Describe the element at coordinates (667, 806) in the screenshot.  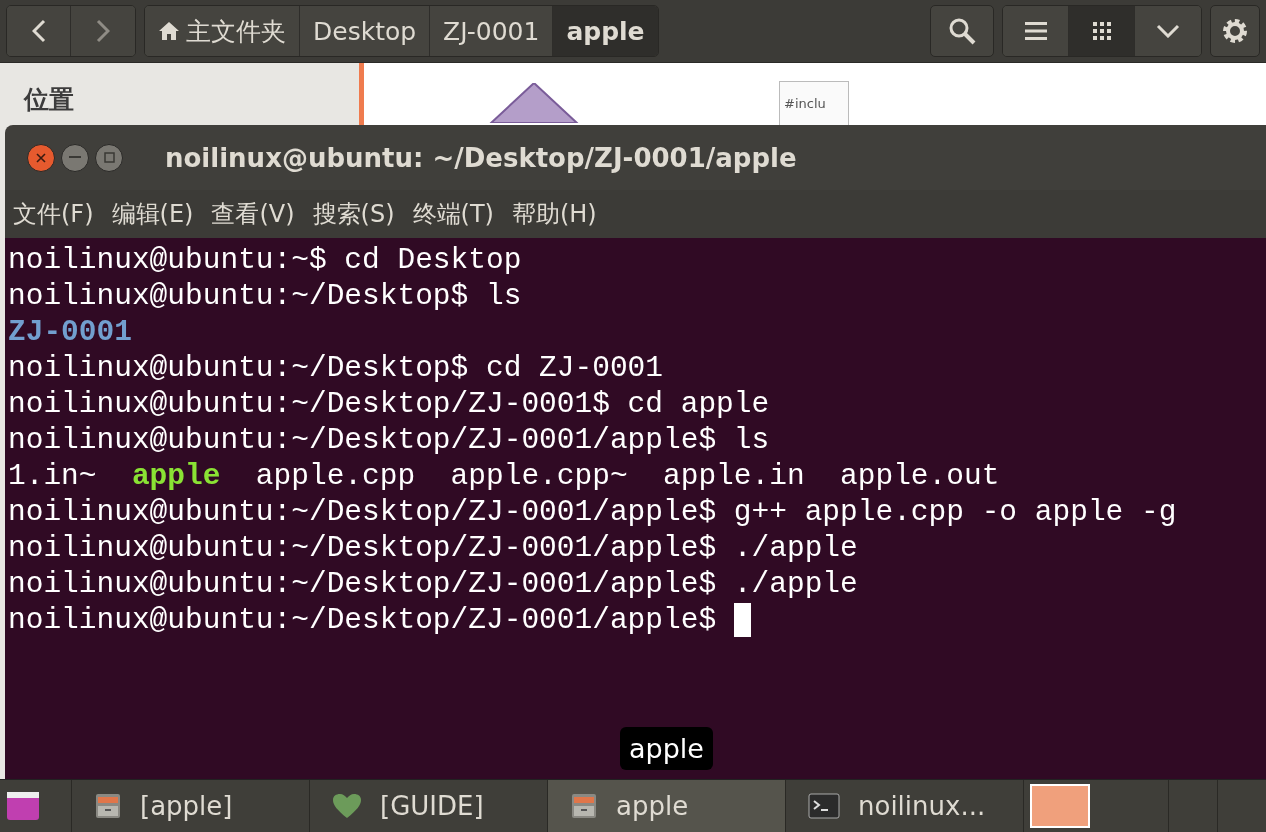
I see `taskbar-item: apple` at that location.